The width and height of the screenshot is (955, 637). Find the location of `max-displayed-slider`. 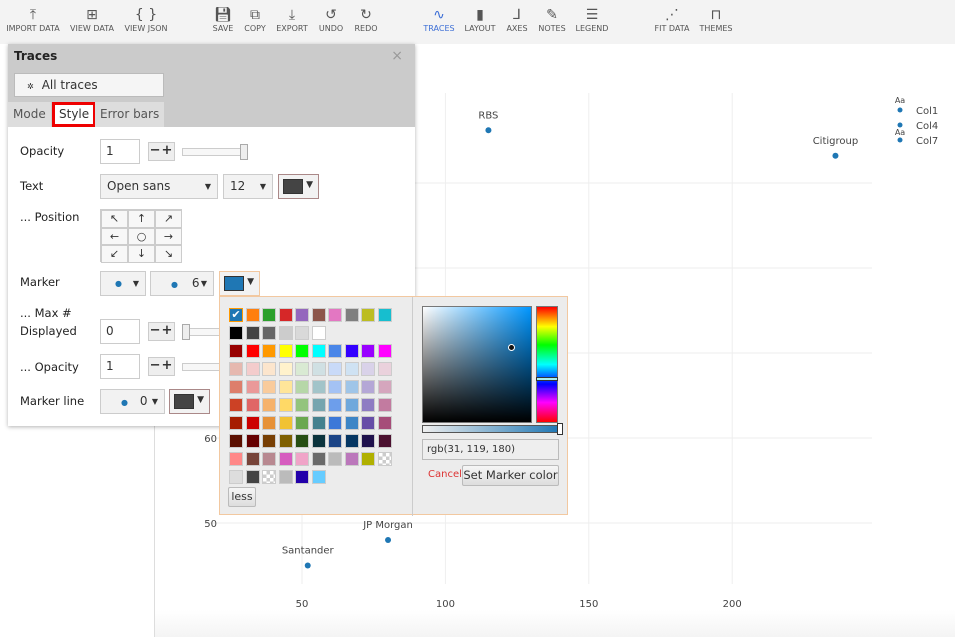

max-displayed-slider is located at coordinates (202, 332).